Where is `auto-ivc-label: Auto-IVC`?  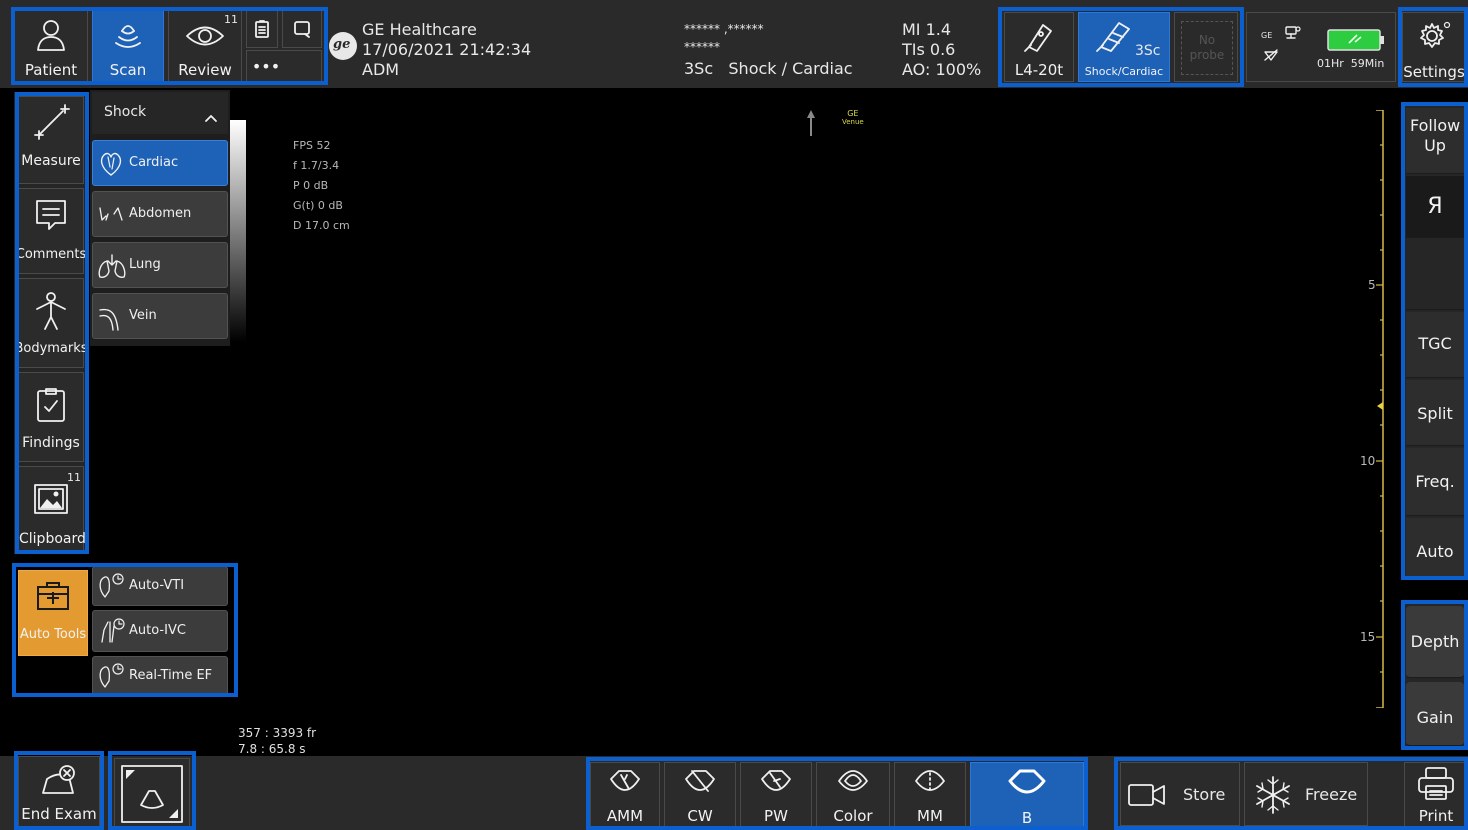
auto-ivc-label: Auto-IVC is located at coordinates (157, 630).